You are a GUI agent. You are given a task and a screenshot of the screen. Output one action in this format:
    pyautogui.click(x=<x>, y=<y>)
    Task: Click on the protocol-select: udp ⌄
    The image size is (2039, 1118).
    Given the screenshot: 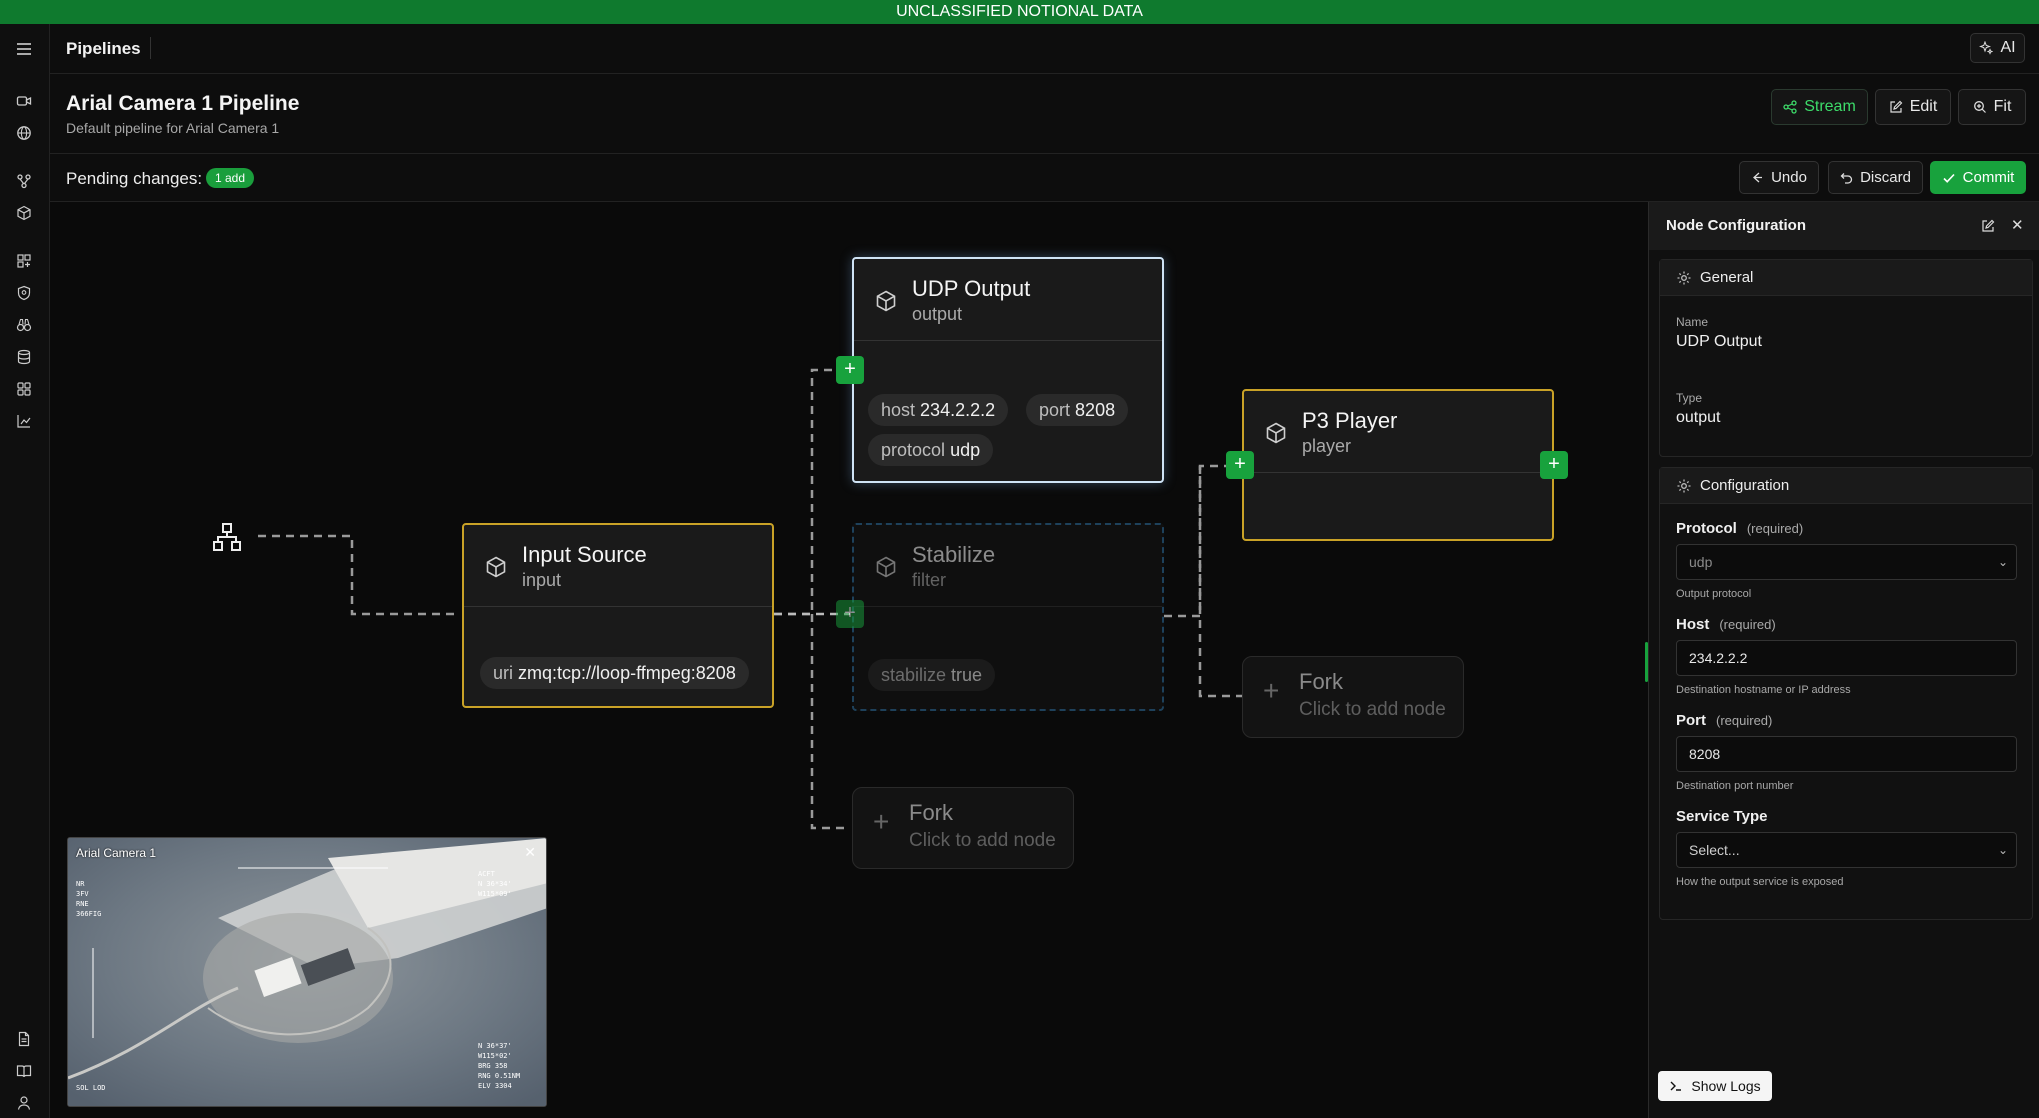 What is the action you would take?
    pyautogui.click(x=1846, y=562)
    